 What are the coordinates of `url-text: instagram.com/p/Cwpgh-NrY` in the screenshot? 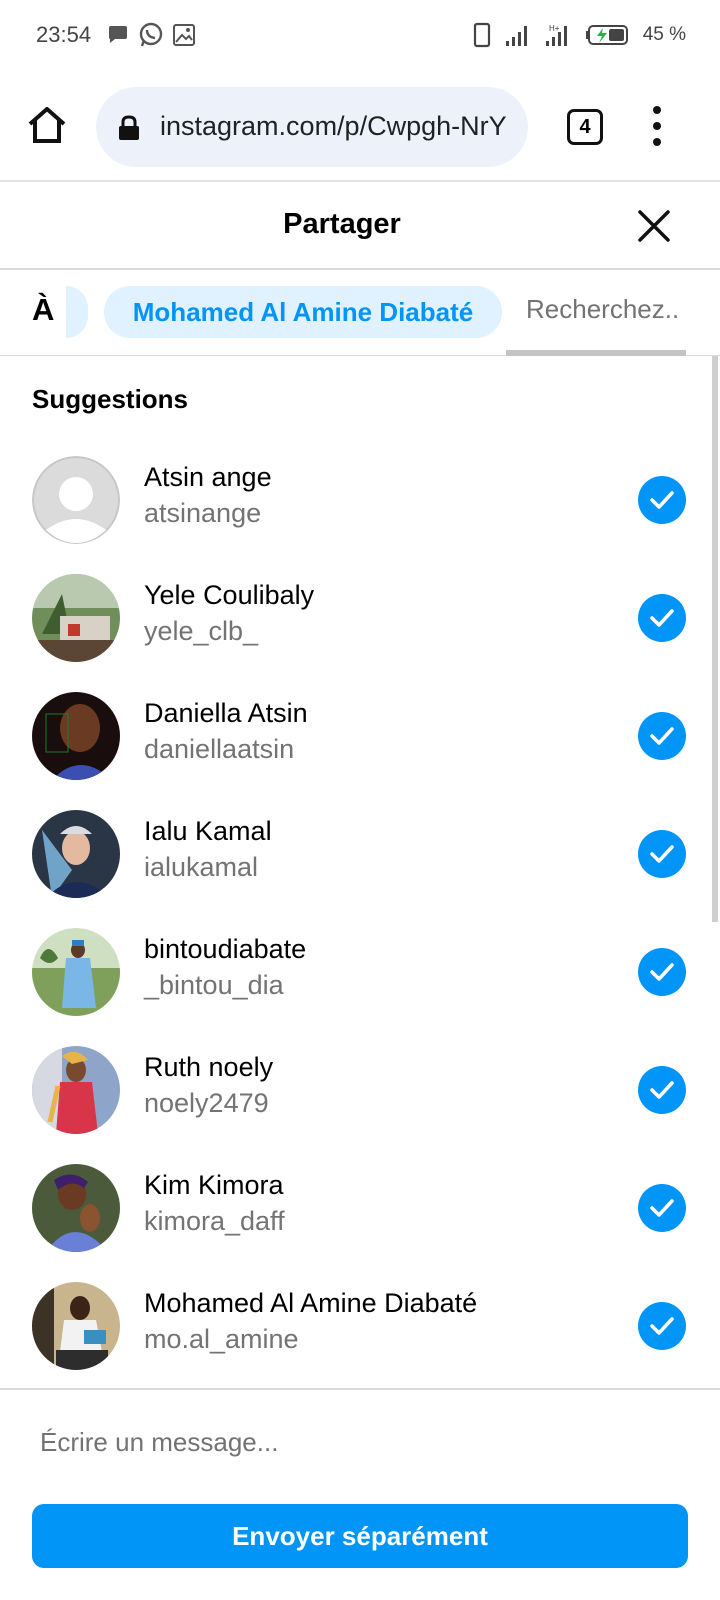 It's located at (338, 126).